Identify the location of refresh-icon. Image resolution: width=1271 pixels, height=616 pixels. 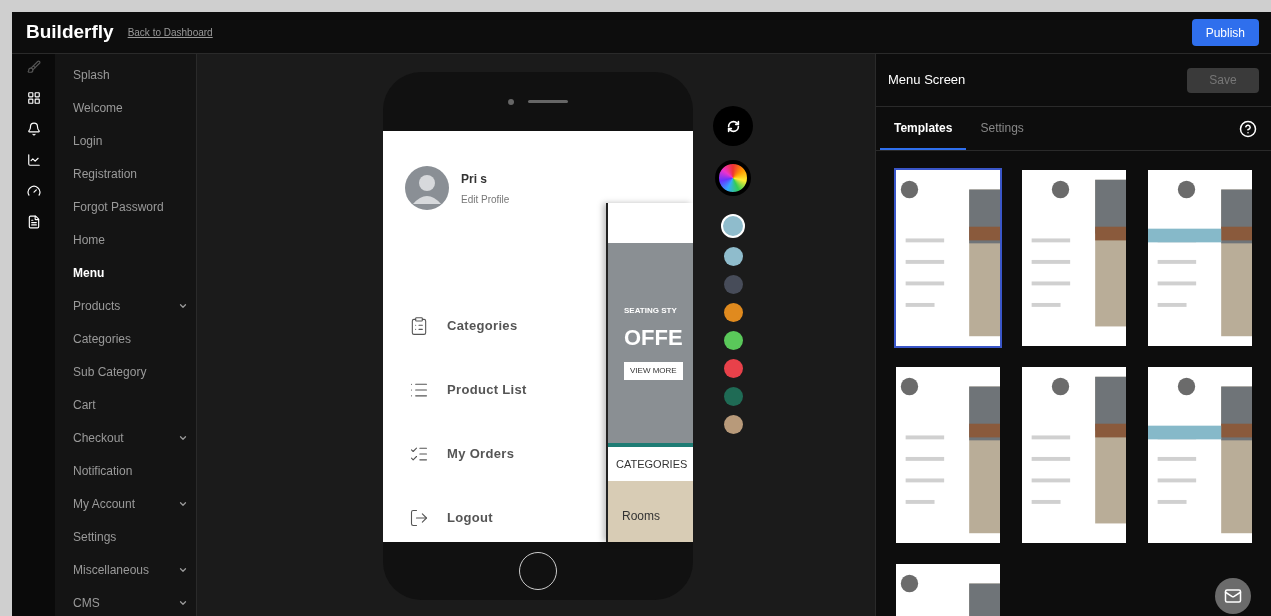
(733, 126).